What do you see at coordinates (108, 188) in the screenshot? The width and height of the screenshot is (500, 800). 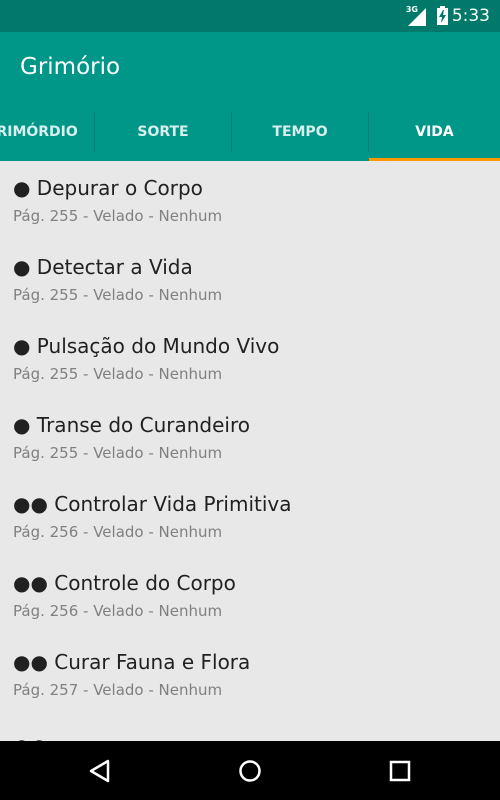 I see `item-title: ● Depurar o Corpo` at bounding box center [108, 188].